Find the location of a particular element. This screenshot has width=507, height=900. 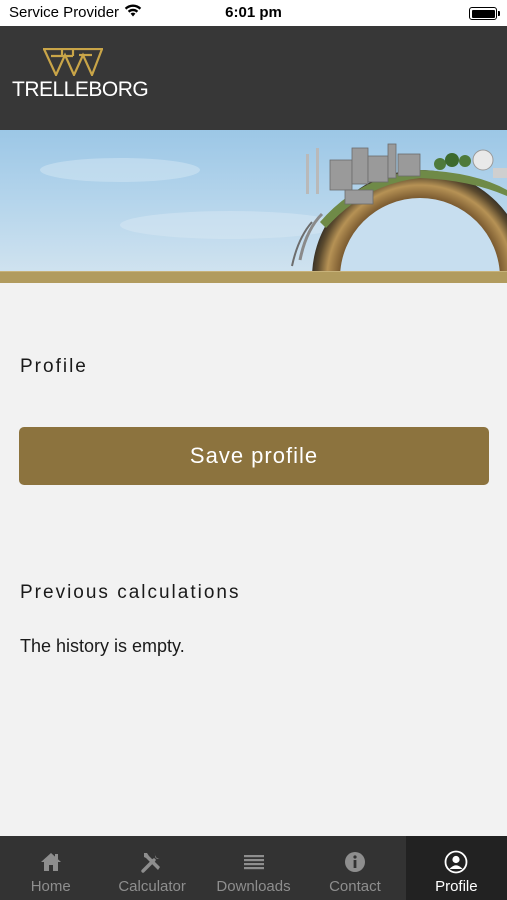

home-icon is located at coordinates (51, 862).